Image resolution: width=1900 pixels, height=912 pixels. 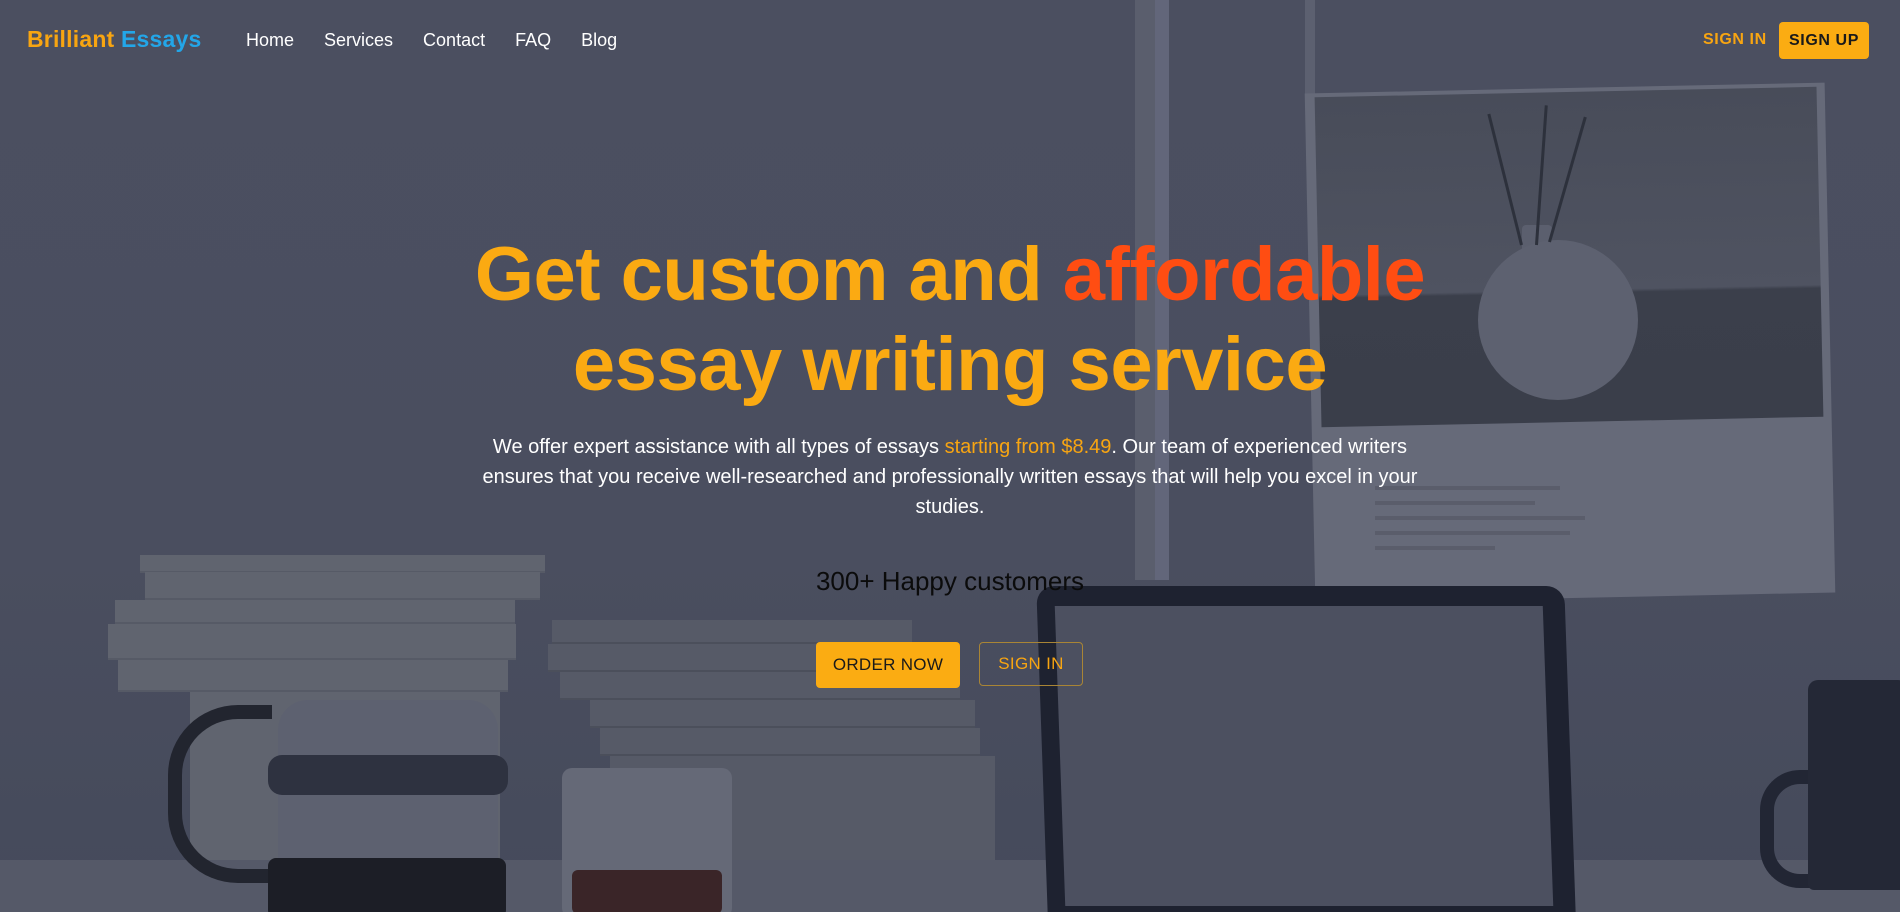 I want to click on nav-link-services: Services, so click(x=358, y=40).